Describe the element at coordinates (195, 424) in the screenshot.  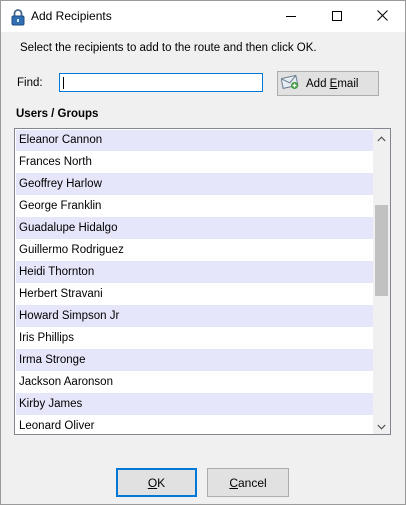
I see `list-item: Leonard Oliver` at that location.